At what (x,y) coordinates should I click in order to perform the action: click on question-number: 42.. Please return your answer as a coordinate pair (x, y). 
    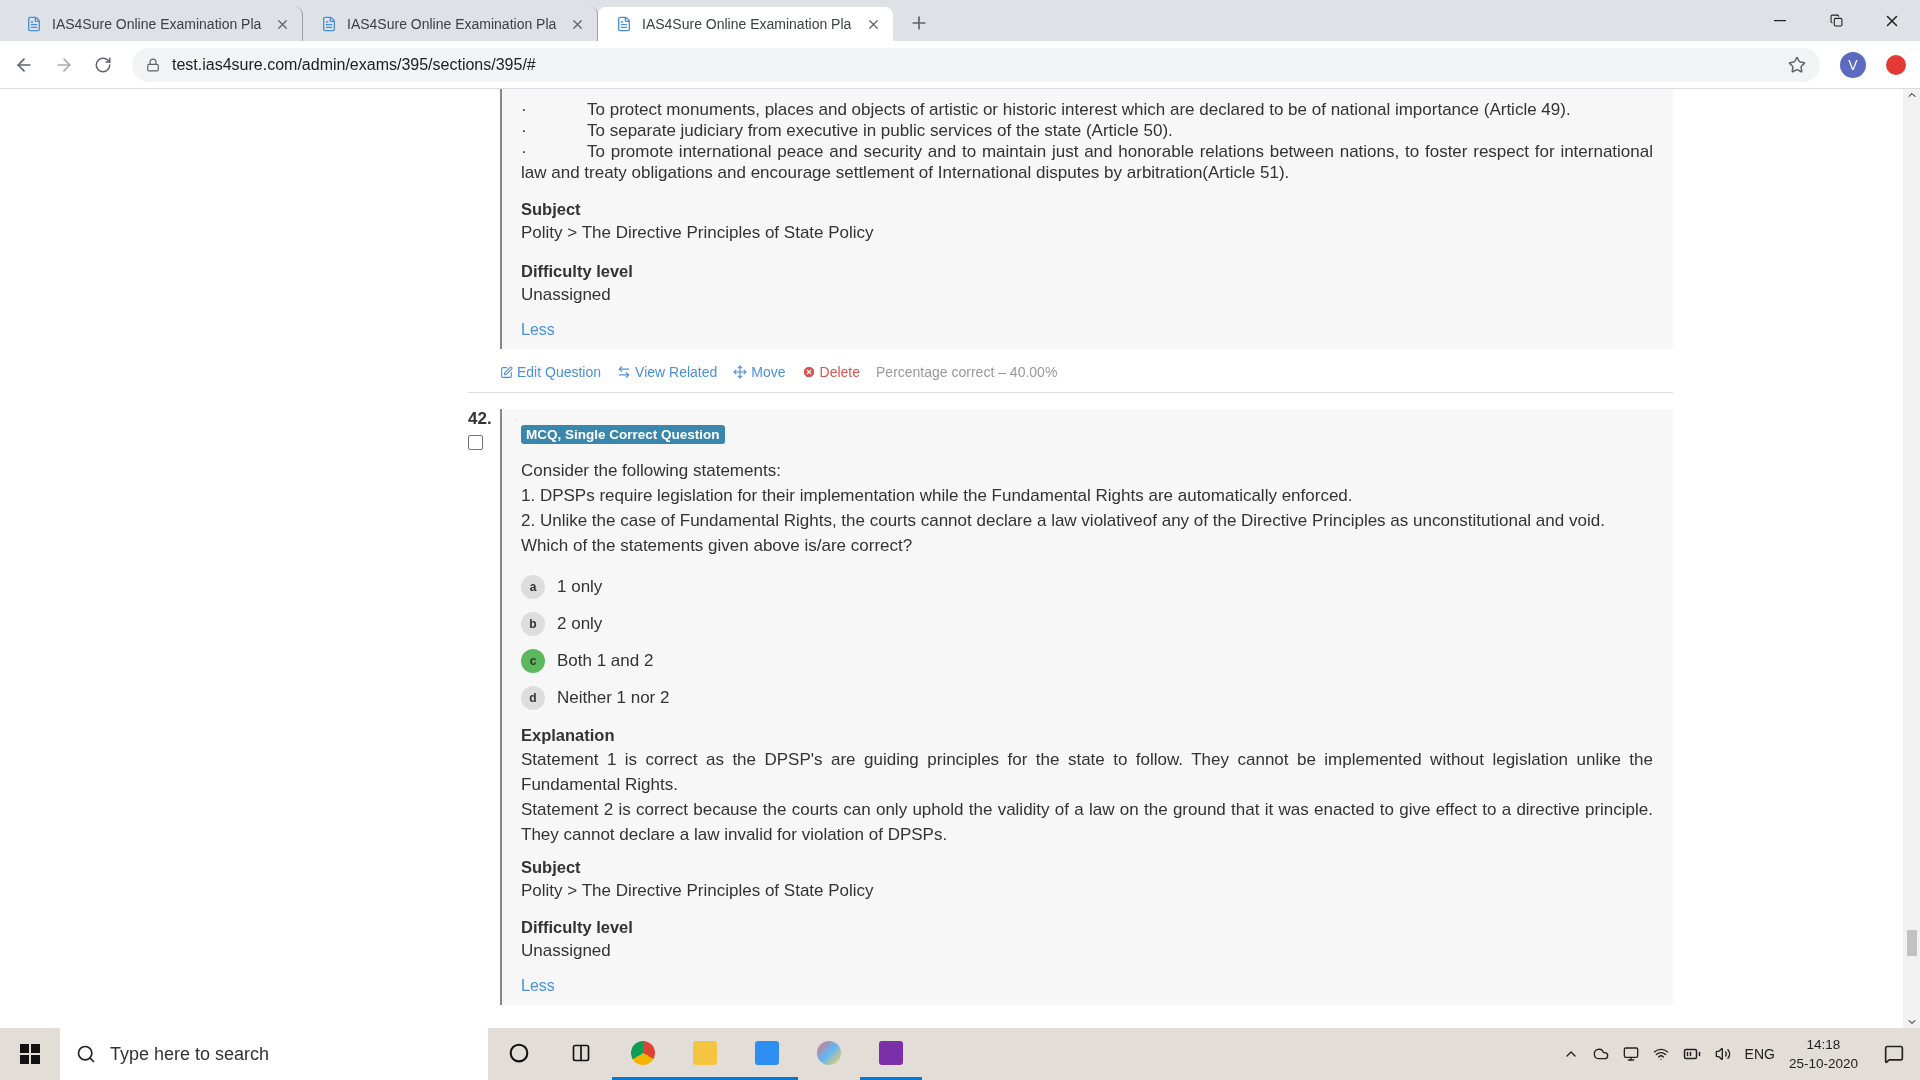
    Looking at the image, I should click on (480, 419).